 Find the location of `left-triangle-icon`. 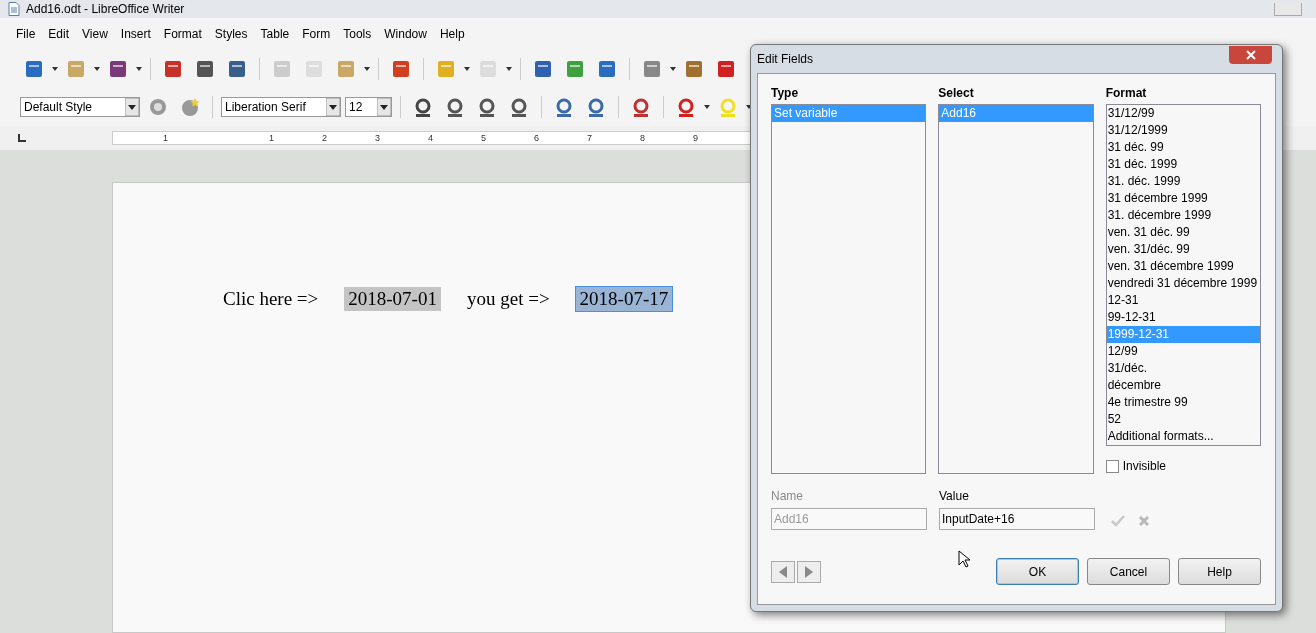

left-triangle-icon is located at coordinates (783, 571).